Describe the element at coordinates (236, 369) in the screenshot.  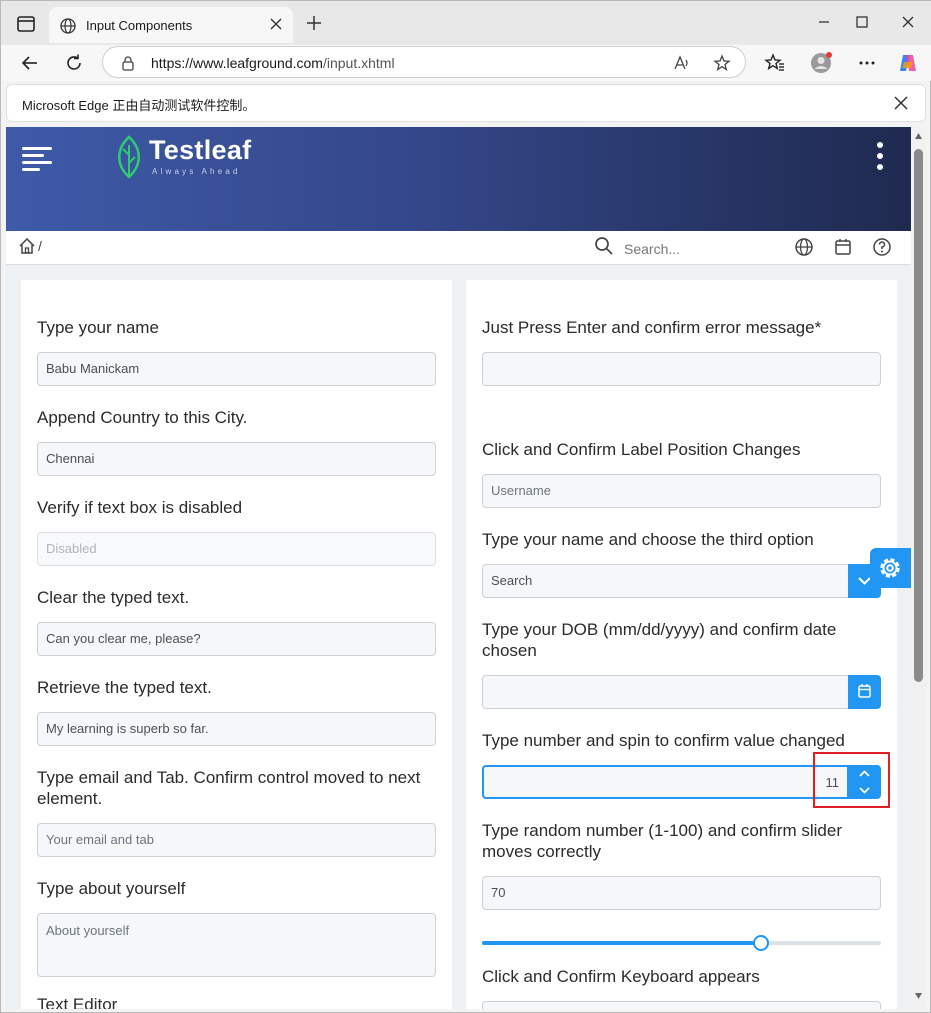
I see `type-name-input: Babu Manickam` at that location.